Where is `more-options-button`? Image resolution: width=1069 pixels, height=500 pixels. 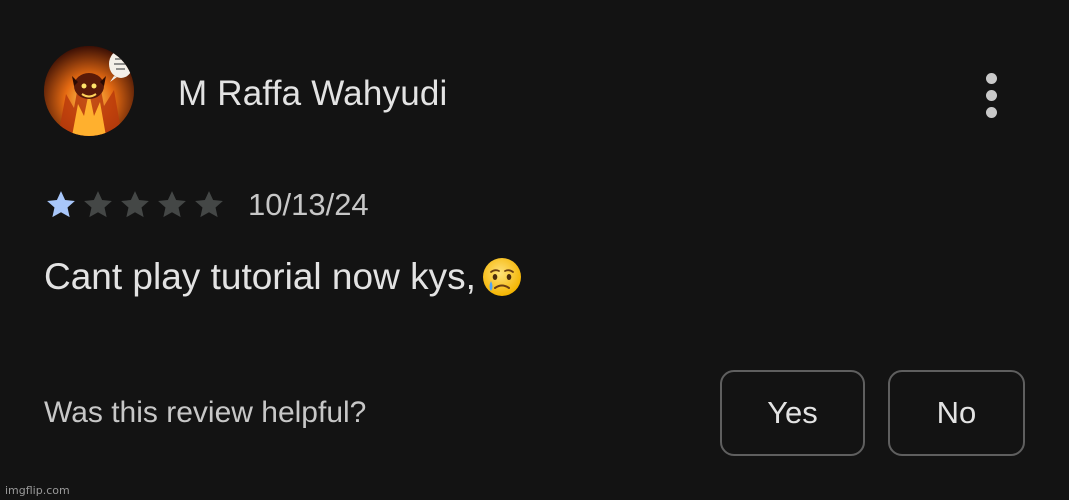 more-options-button is located at coordinates (991, 95).